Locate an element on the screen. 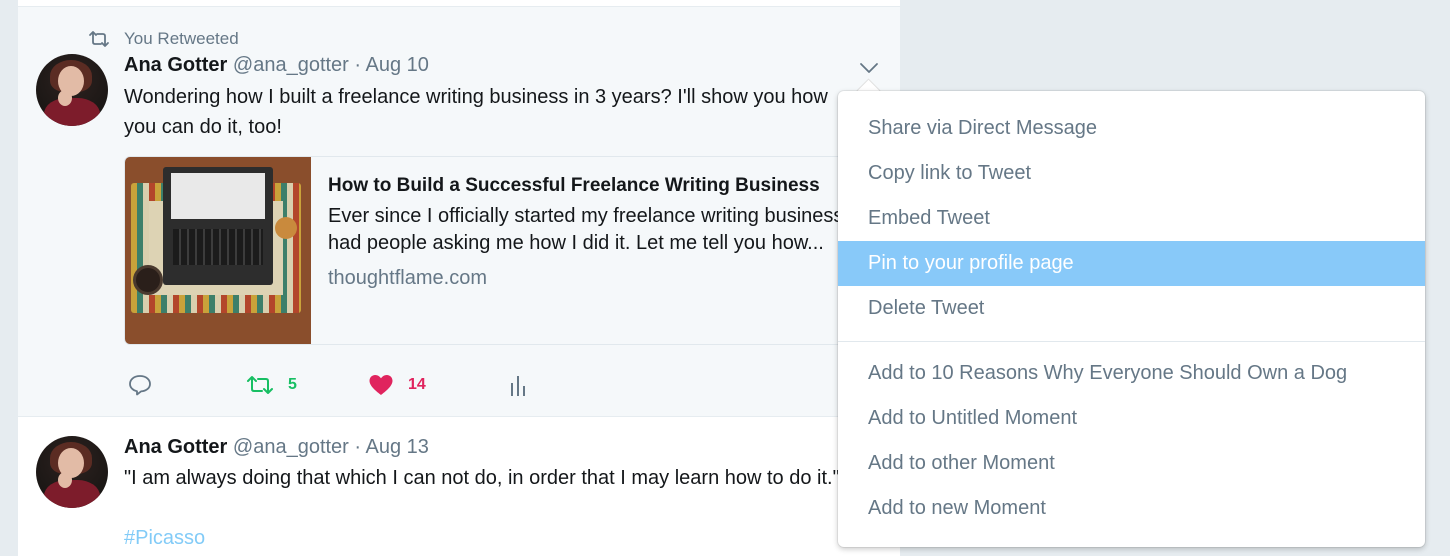 This screenshot has width=1450, height=556. reply-icon is located at coordinates (140, 385).